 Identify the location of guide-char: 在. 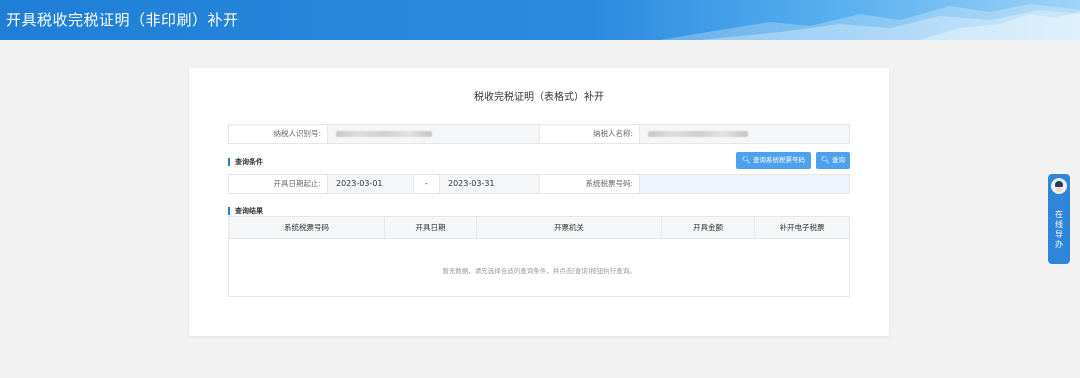
(1059, 214).